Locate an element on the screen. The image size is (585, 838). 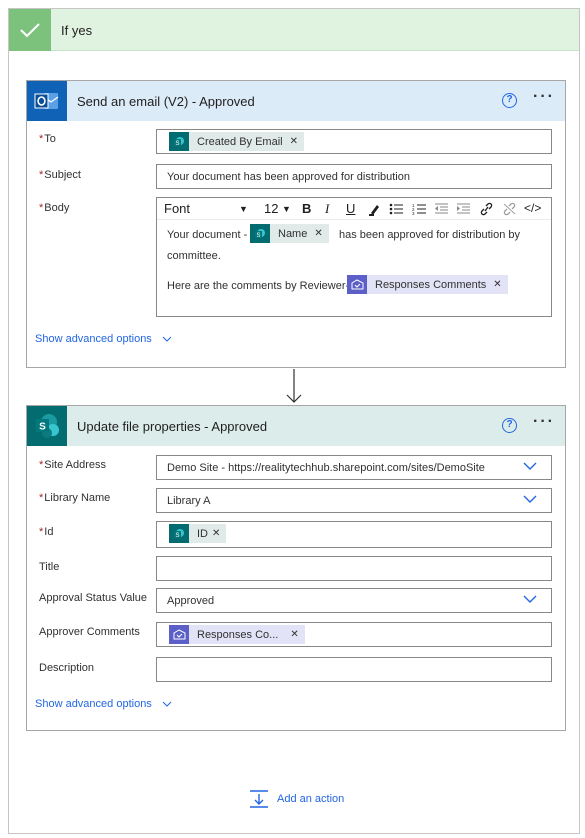
if-yes-title: If yes is located at coordinates (77, 30).